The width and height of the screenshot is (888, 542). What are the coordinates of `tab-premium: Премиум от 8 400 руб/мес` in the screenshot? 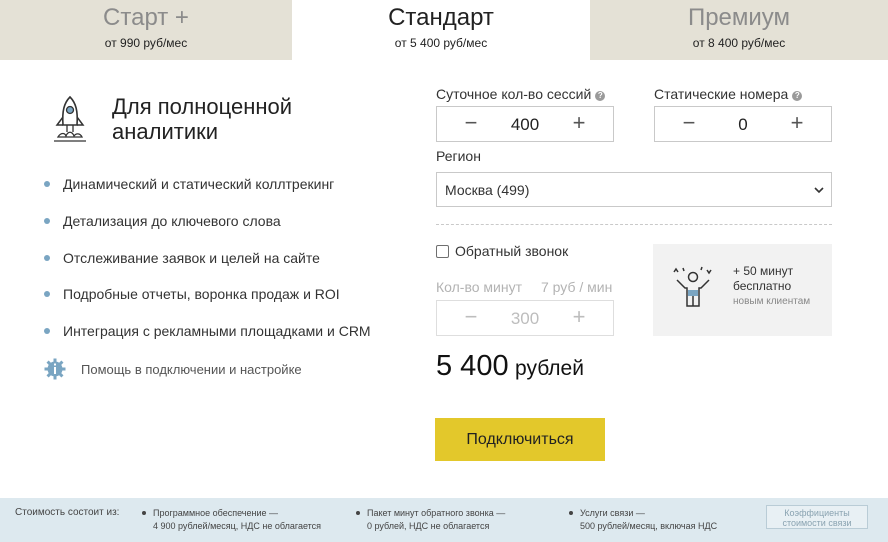 It's located at (739, 30).